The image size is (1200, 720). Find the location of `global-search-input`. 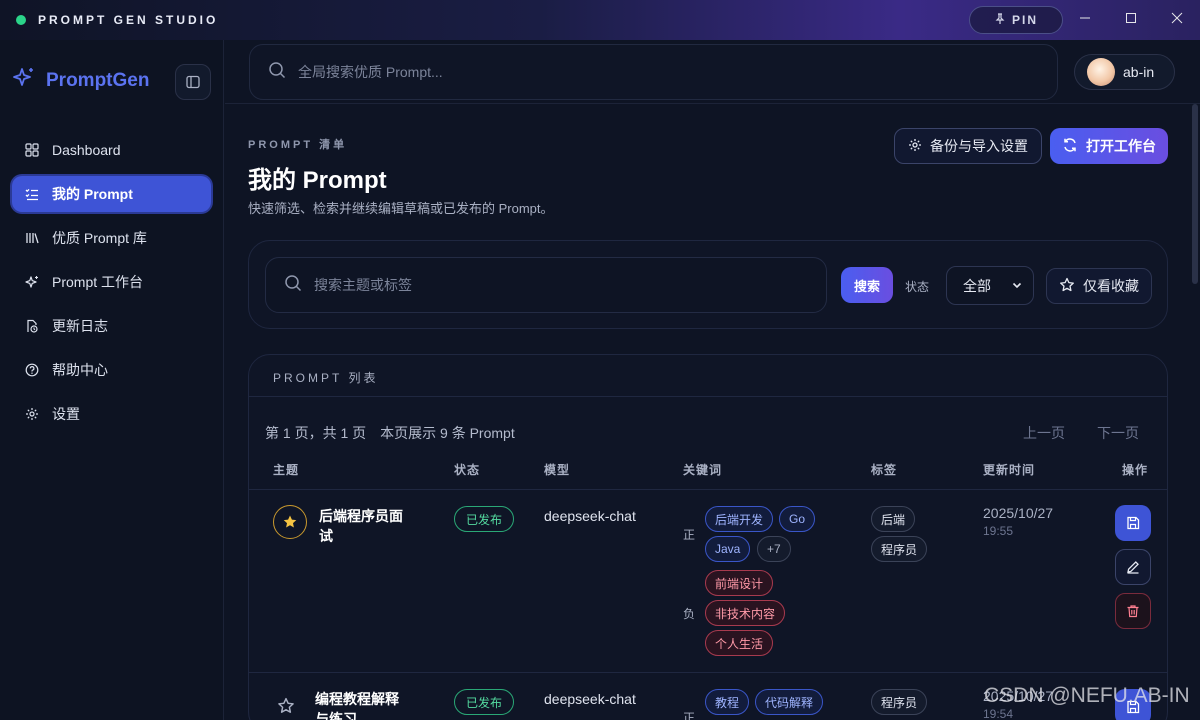

global-search-input is located at coordinates (648, 72).